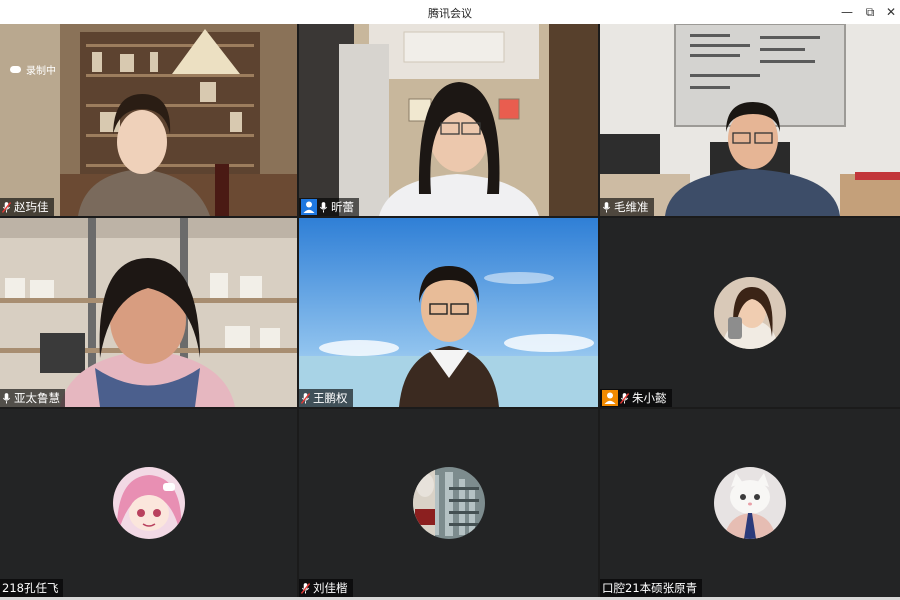 Image resolution: width=900 pixels, height=600 pixels. What do you see at coordinates (330, 588) in the screenshot?
I see `participant-name: 刘佳楷` at bounding box center [330, 588].